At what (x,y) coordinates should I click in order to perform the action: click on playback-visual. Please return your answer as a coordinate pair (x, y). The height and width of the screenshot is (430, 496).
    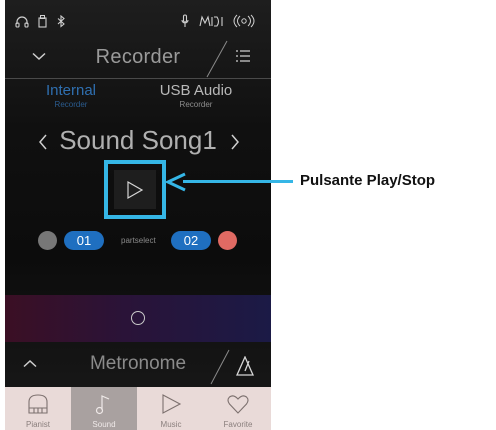
    Looking at the image, I should click on (138, 318).